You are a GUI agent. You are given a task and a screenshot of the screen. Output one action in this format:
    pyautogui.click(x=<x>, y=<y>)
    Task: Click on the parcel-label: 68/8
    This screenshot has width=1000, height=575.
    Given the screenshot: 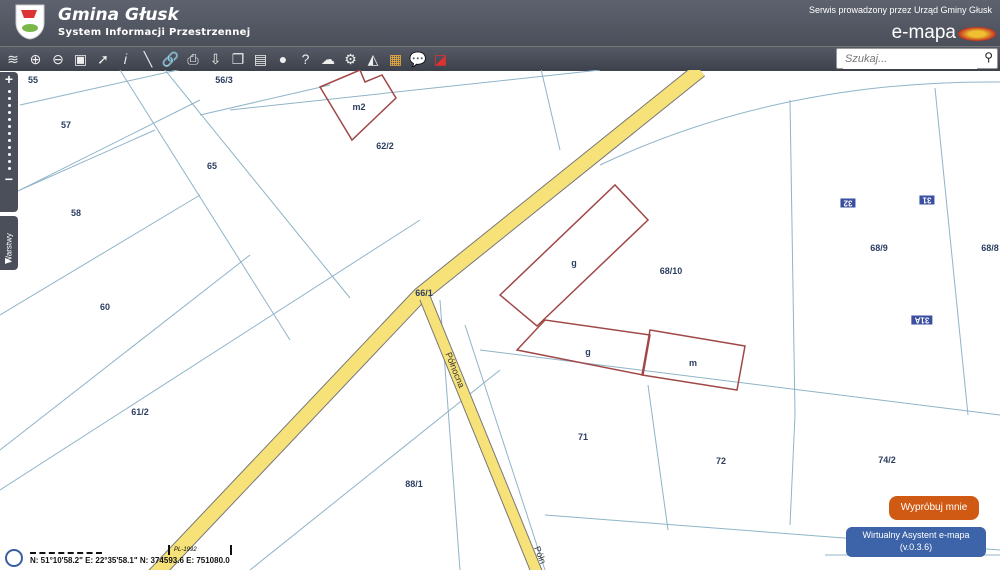 What is the action you would take?
    pyautogui.click(x=990, y=248)
    